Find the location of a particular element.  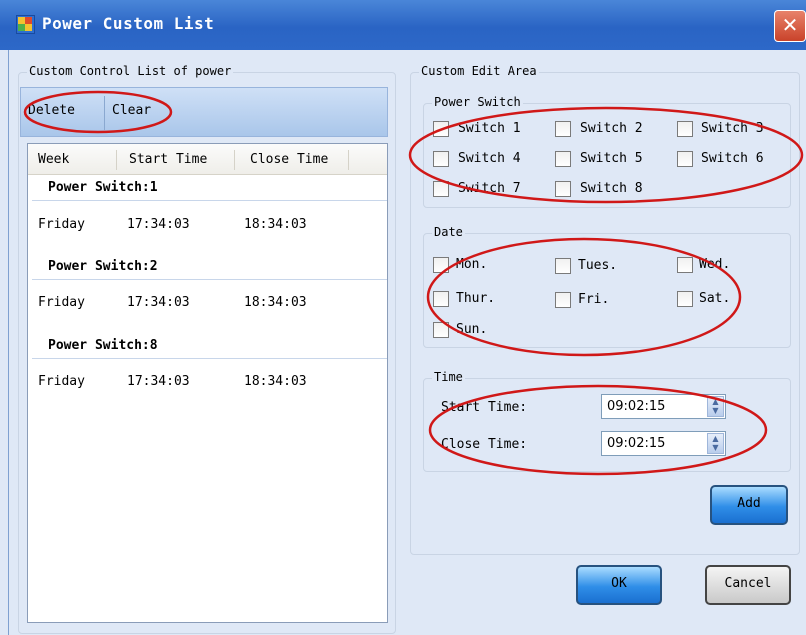

switch-6-checkbox is located at coordinates (685, 159).